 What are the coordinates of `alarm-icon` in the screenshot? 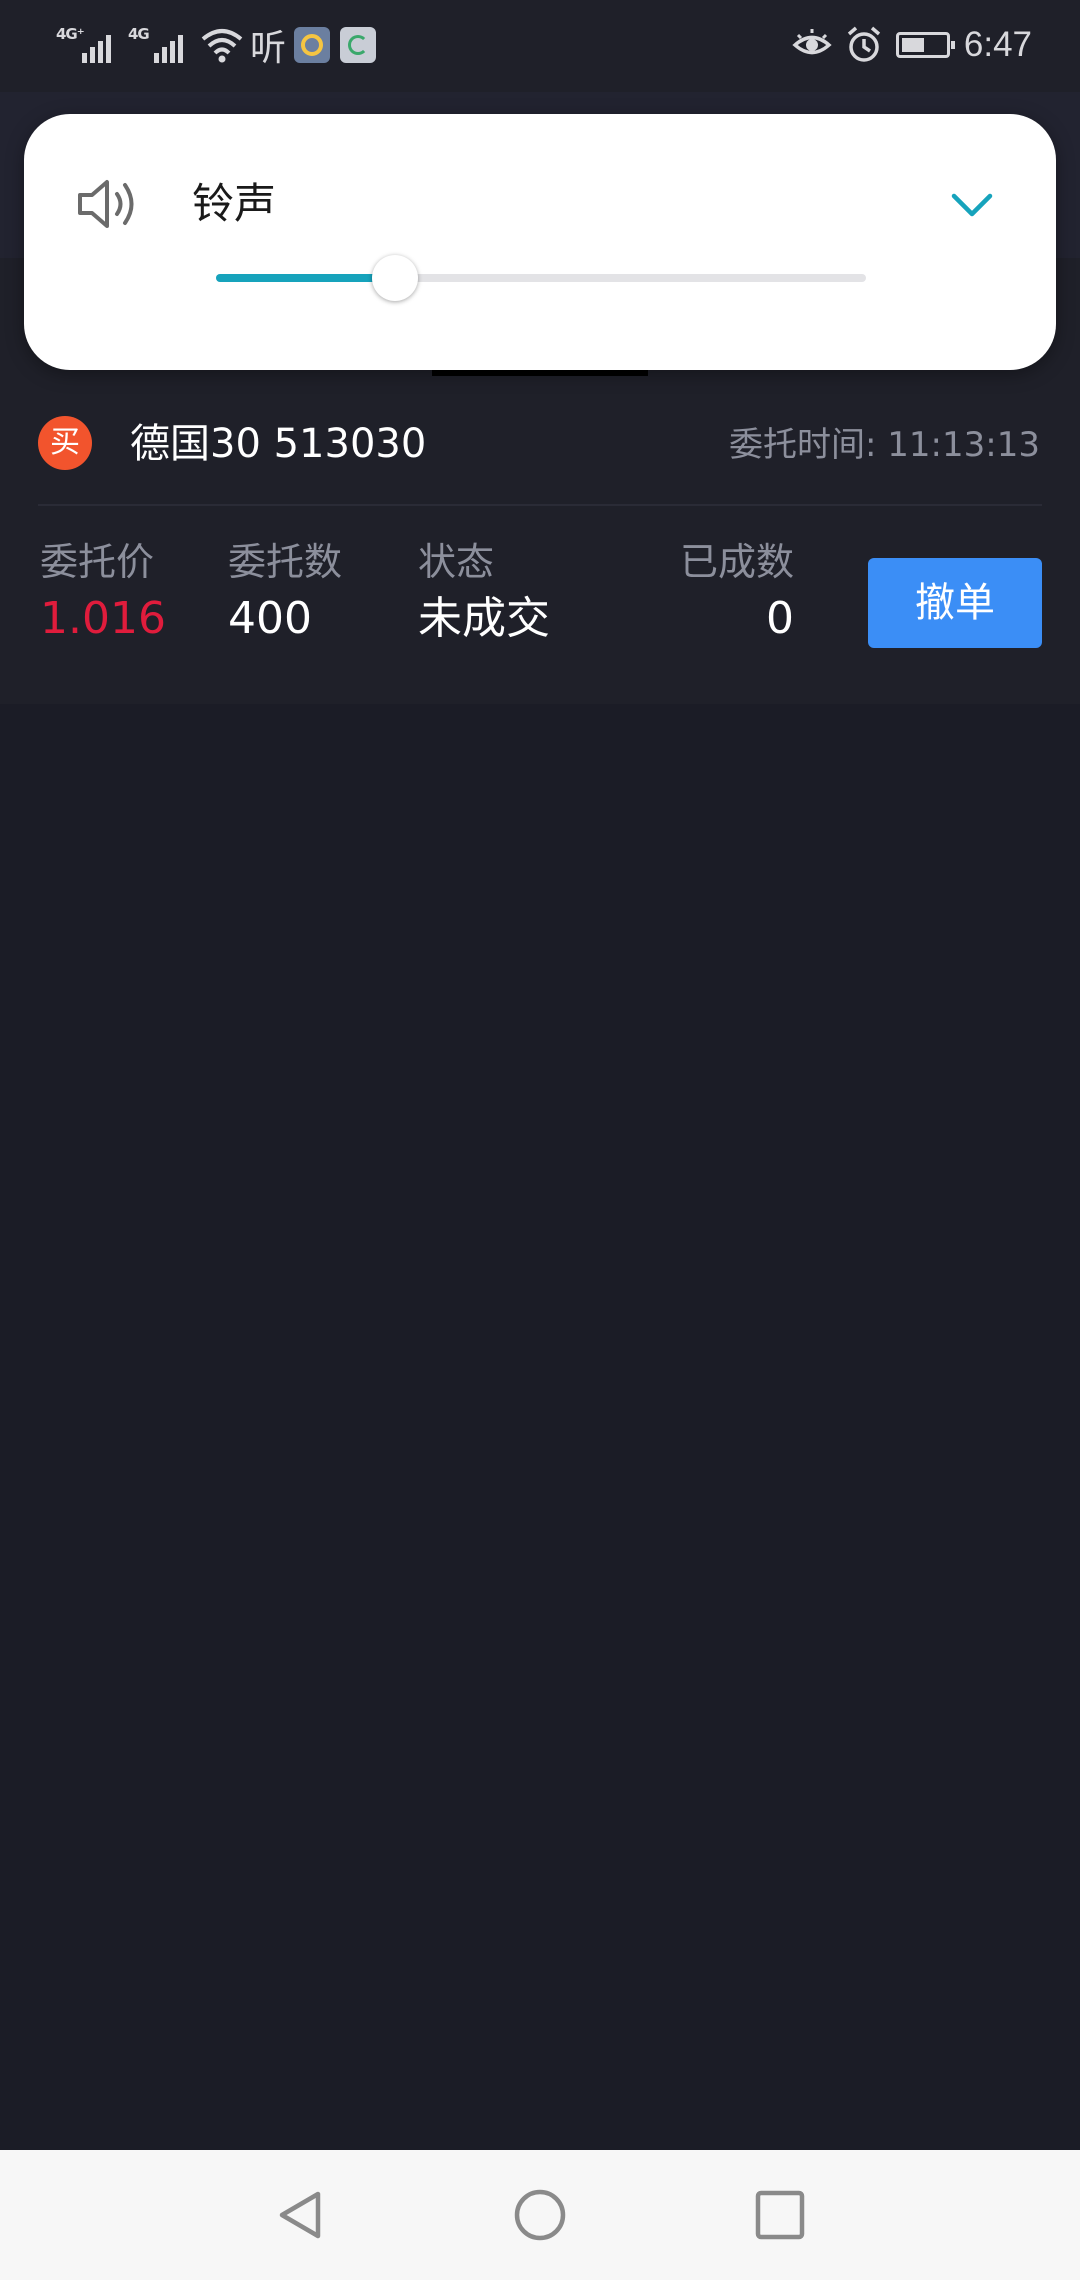 It's located at (864, 44).